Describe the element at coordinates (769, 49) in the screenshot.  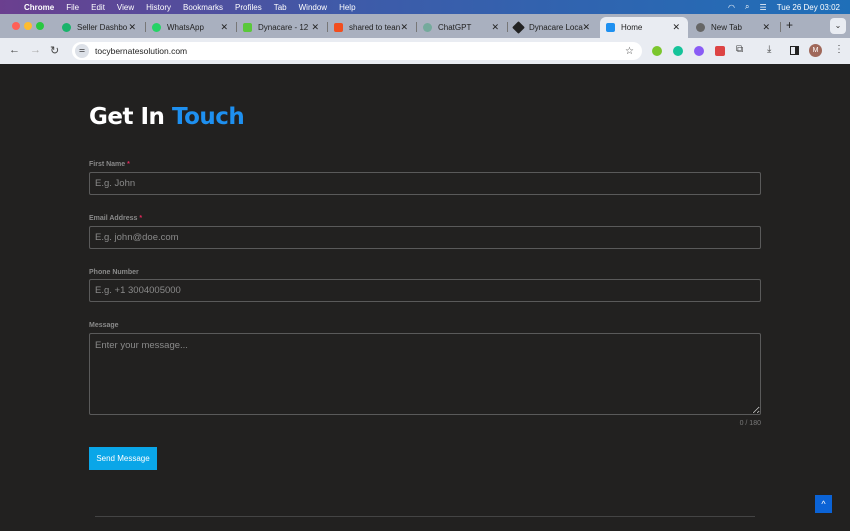
I see `download-icon: ⤓` at that location.